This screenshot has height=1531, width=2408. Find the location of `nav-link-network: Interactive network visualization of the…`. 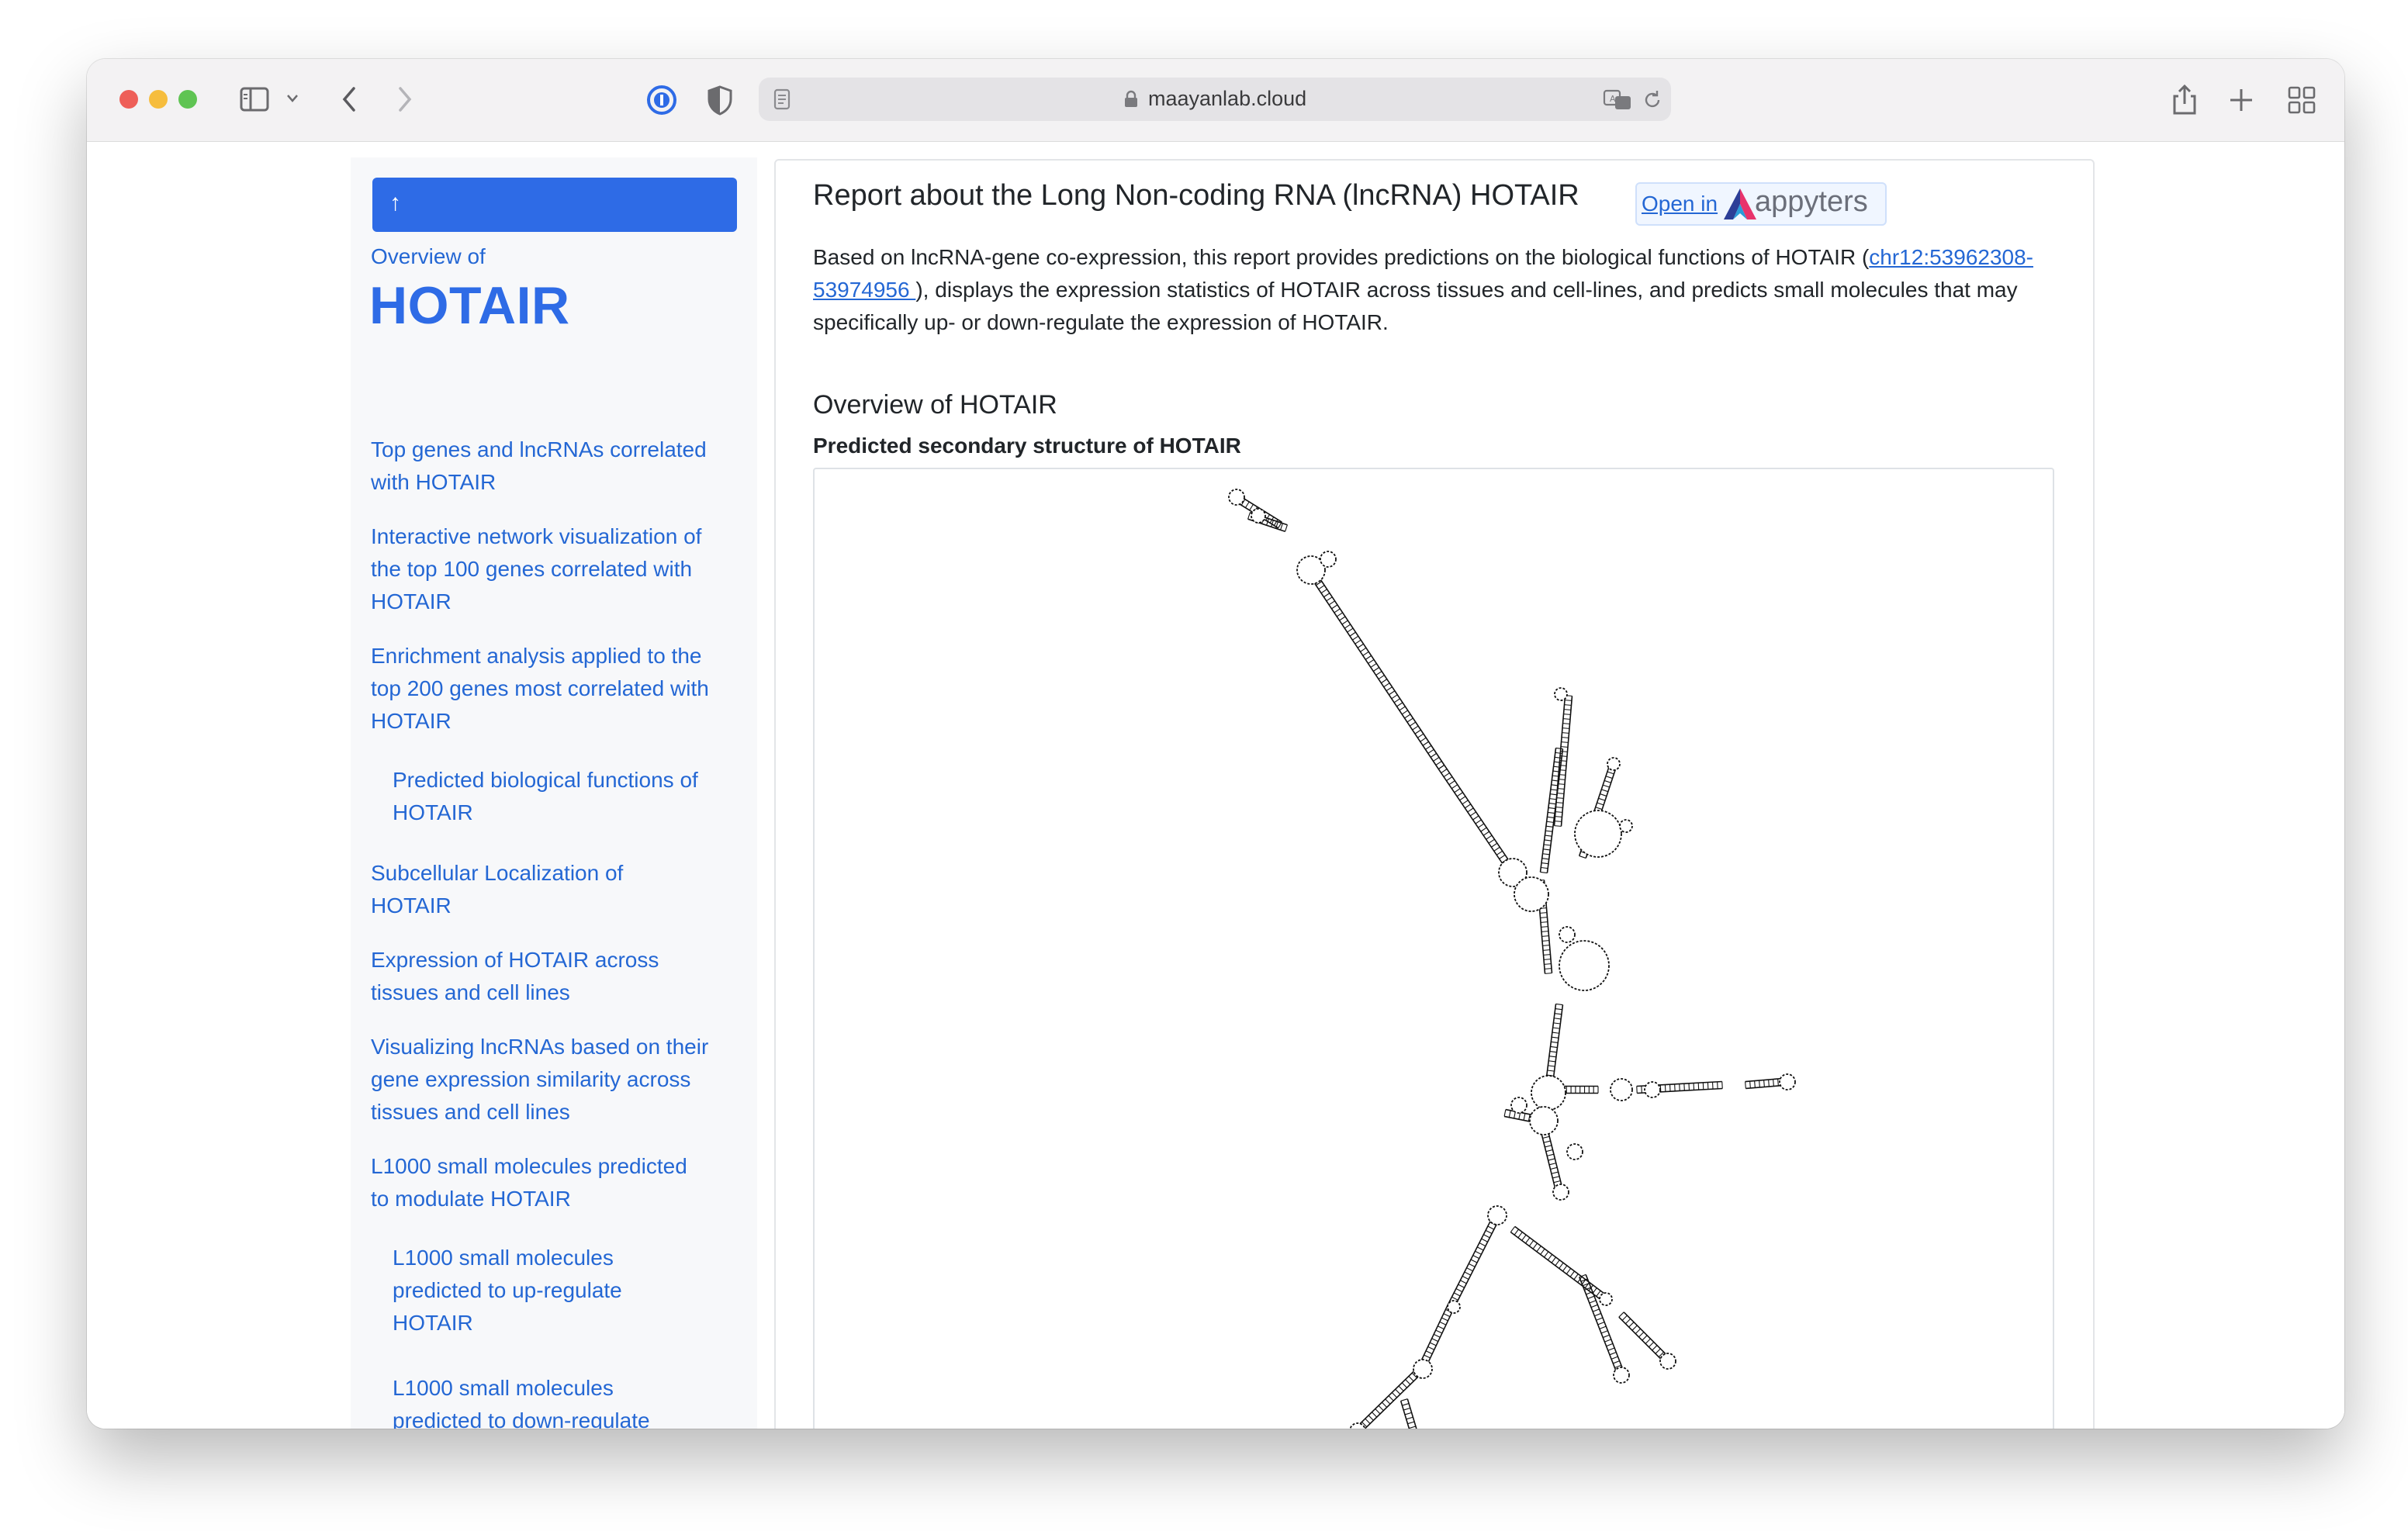

nav-link-network: Interactive network visualization of the… is located at coordinates (541, 569).